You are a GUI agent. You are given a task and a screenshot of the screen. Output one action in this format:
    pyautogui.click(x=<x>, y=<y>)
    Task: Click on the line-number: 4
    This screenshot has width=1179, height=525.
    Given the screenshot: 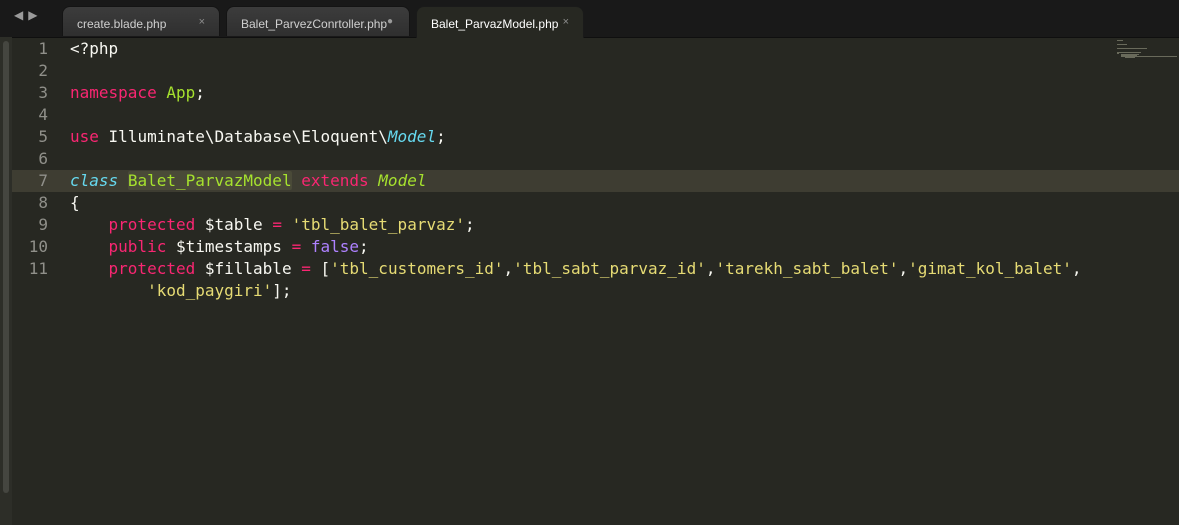 What is the action you would take?
    pyautogui.click(x=43, y=114)
    